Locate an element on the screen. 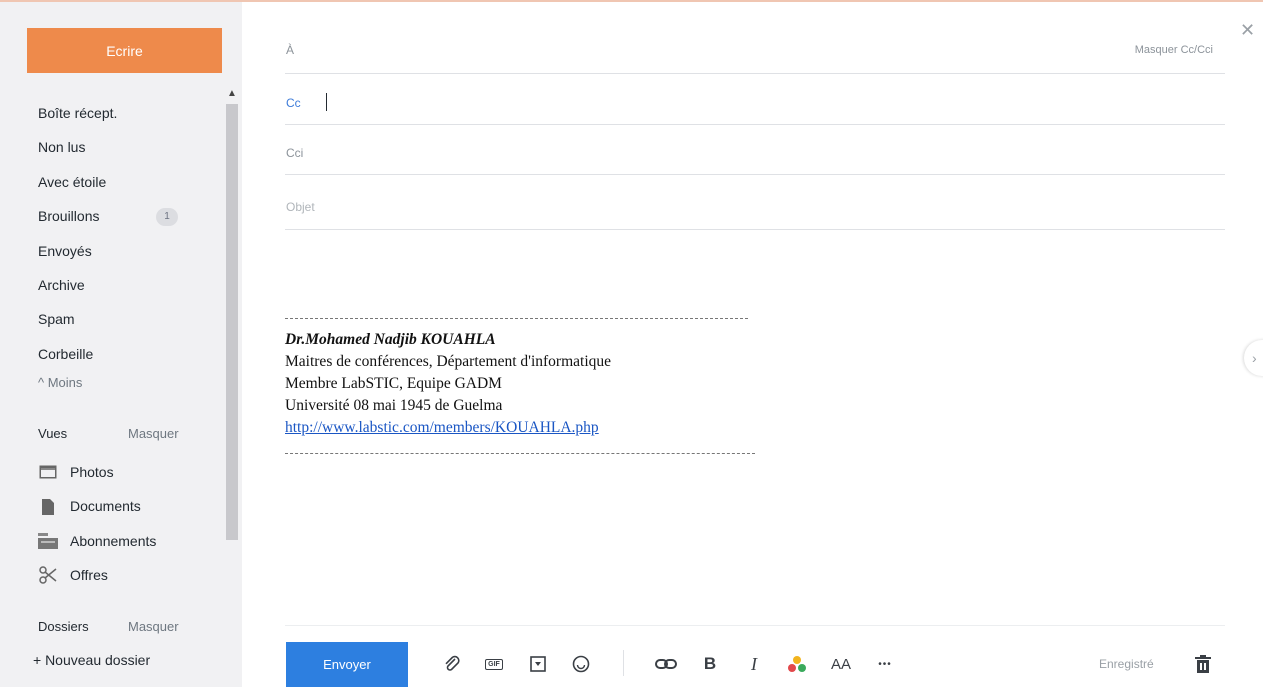 Image resolution: width=1263 pixels, height=687 pixels. signature-line: Membre LabSTIC, Equipe GADM is located at coordinates (393, 383).